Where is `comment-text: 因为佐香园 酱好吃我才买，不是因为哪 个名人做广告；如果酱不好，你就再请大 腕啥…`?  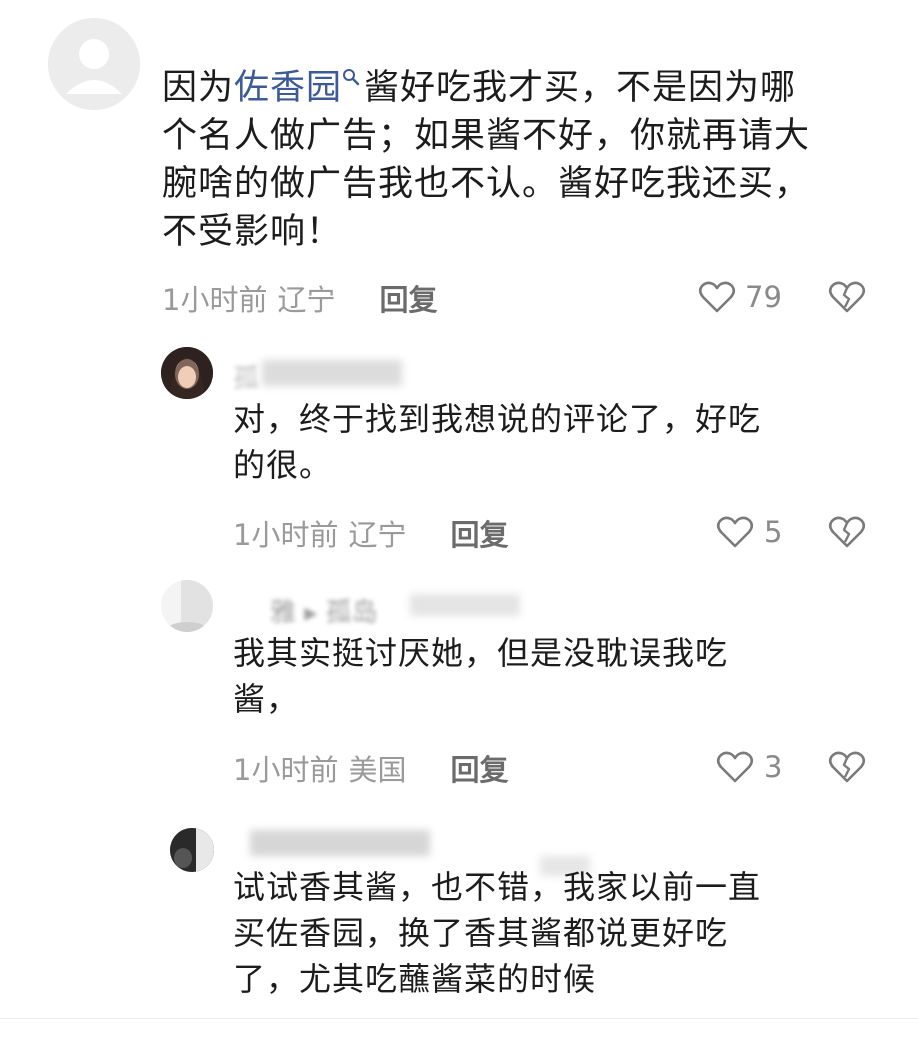 comment-text: 因为佐香园 酱好吃我才买，不是因为哪 个名人做广告；如果酱不好，你就再请大 腕啥… is located at coordinates (522, 160).